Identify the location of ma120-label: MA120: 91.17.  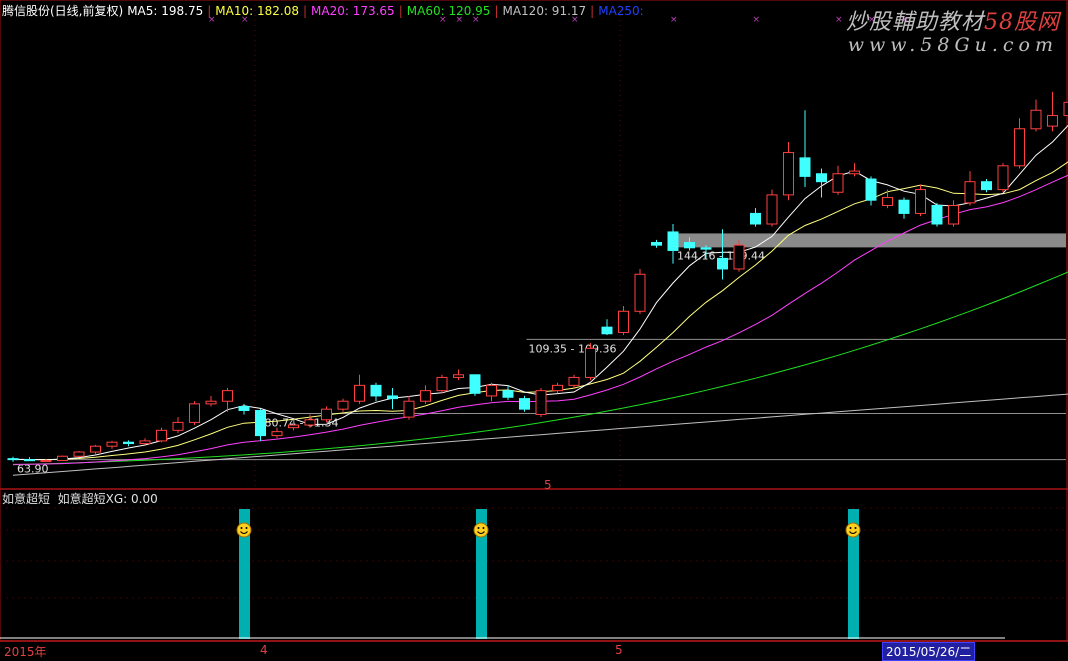
(544, 11).